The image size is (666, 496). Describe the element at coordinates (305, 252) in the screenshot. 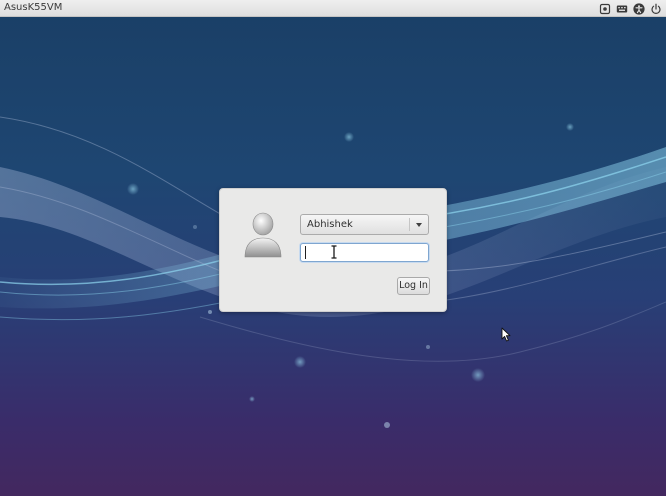

I see `text-caret` at that location.